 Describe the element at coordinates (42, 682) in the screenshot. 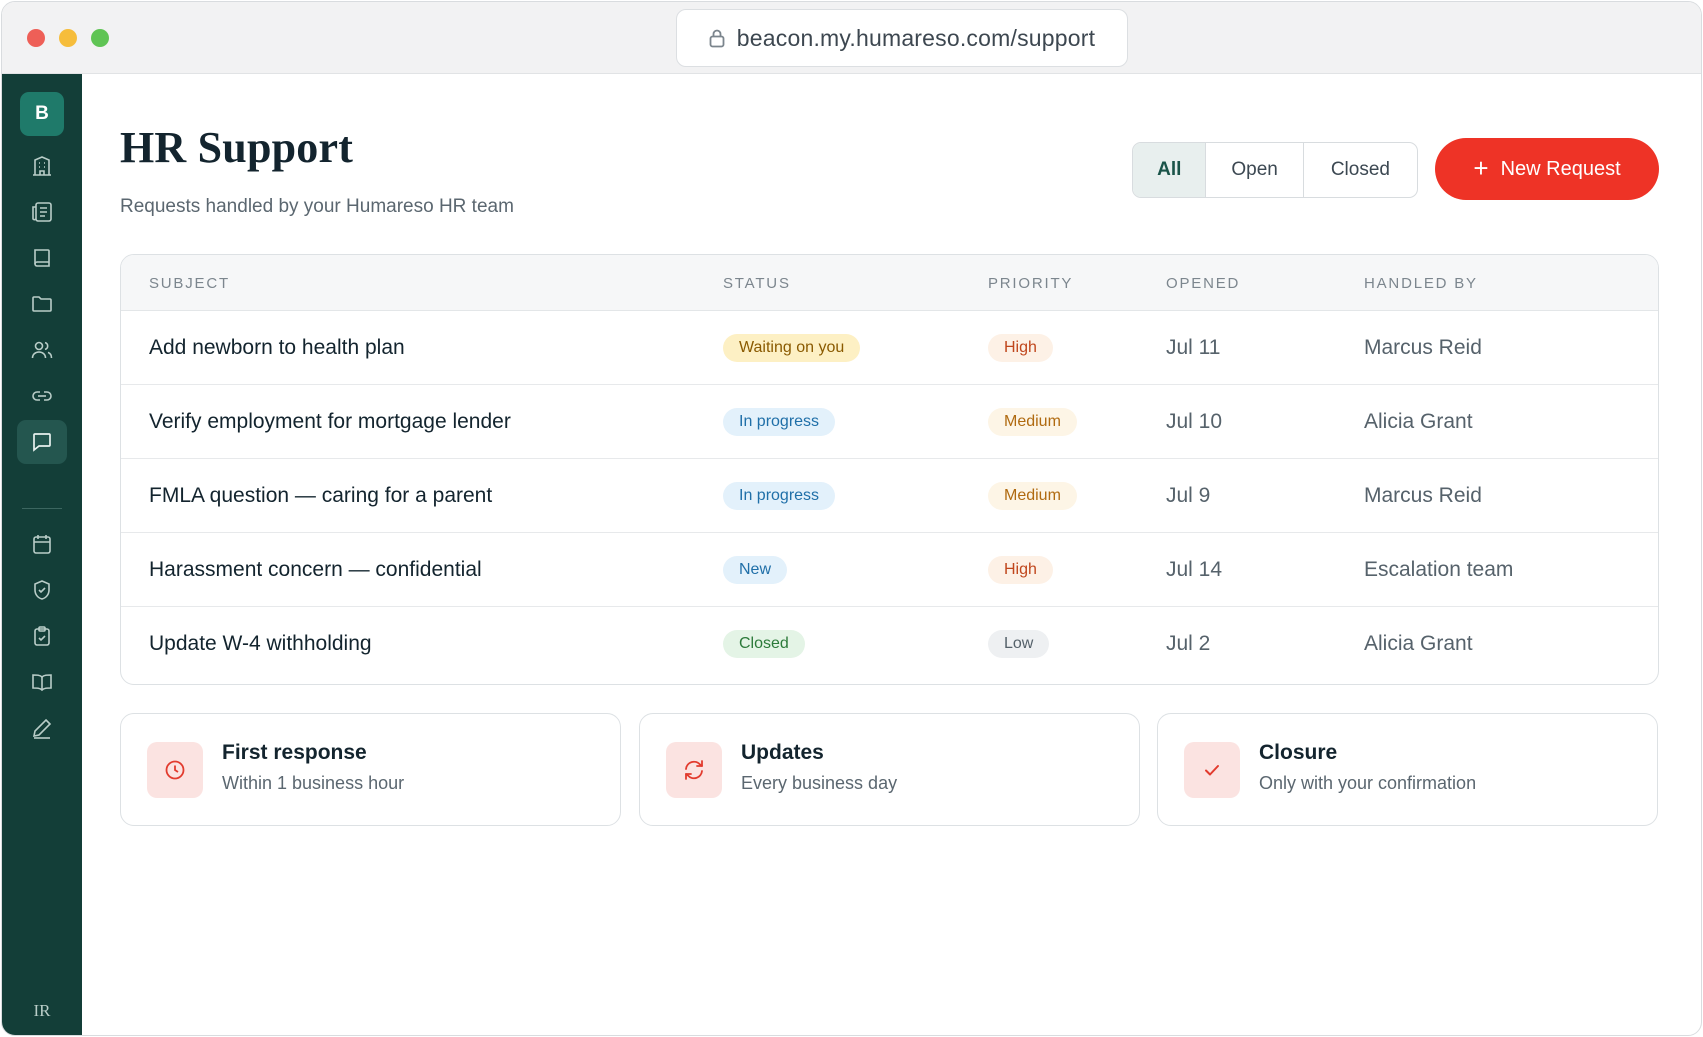

I see `open-book-icon` at that location.